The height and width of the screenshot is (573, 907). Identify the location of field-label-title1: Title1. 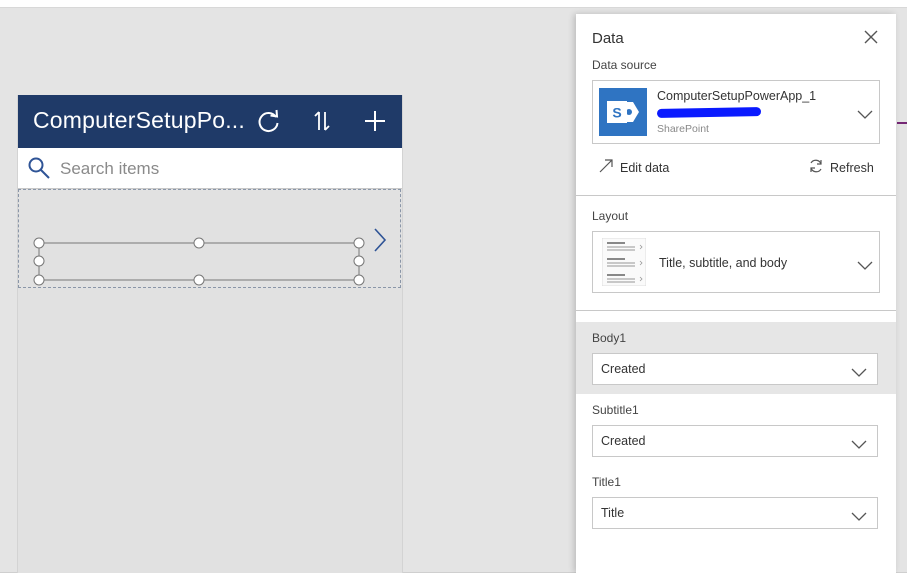
(606, 482).